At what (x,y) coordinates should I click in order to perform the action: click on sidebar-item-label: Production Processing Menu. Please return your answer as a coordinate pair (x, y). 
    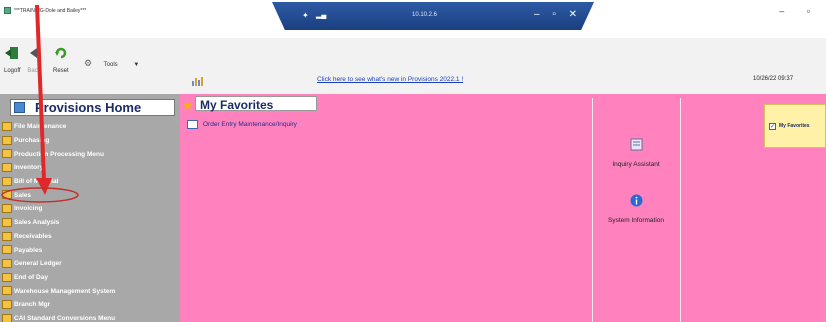
    Looking at the image, I should click on (59, 154).